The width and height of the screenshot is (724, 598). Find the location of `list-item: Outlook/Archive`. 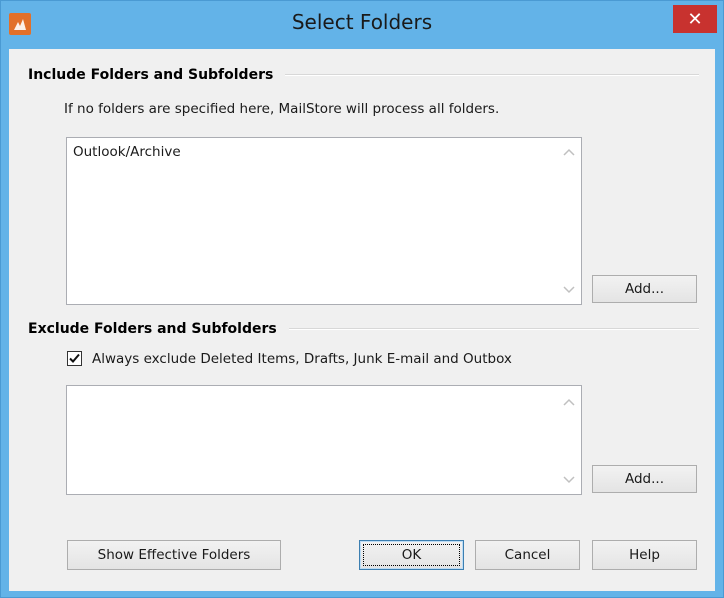

list-item: Outlook/Archive is located at coordinates (127, 152).